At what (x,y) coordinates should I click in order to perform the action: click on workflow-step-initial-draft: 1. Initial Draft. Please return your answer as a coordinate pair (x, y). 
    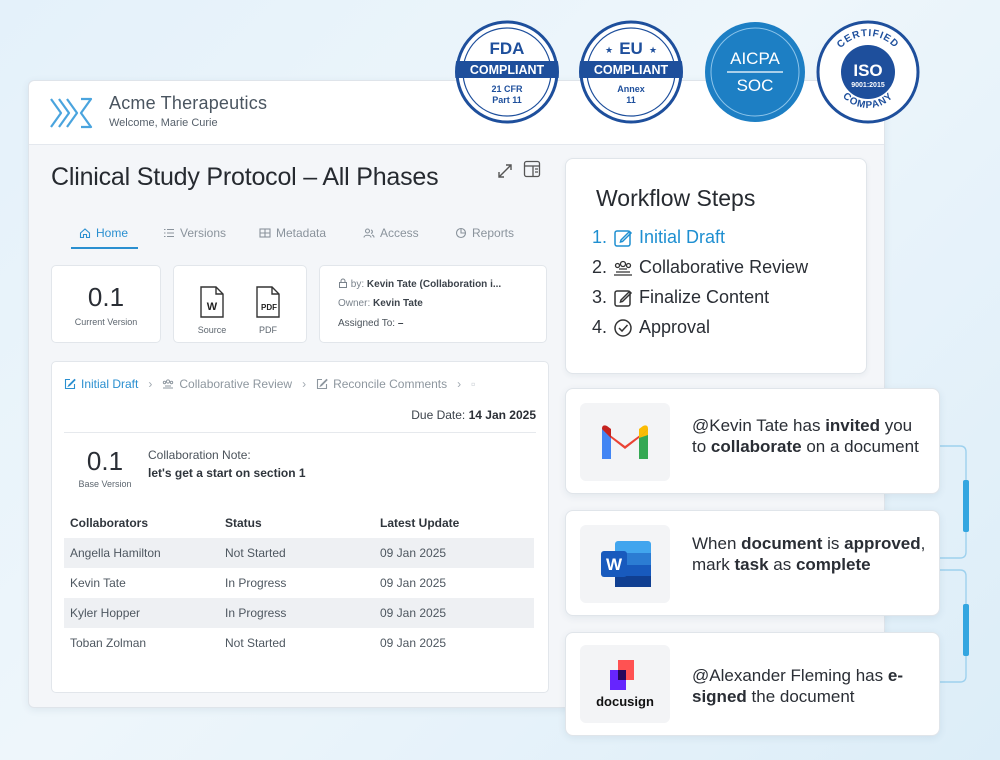
    Looking at the image, I should click on (658, 237).